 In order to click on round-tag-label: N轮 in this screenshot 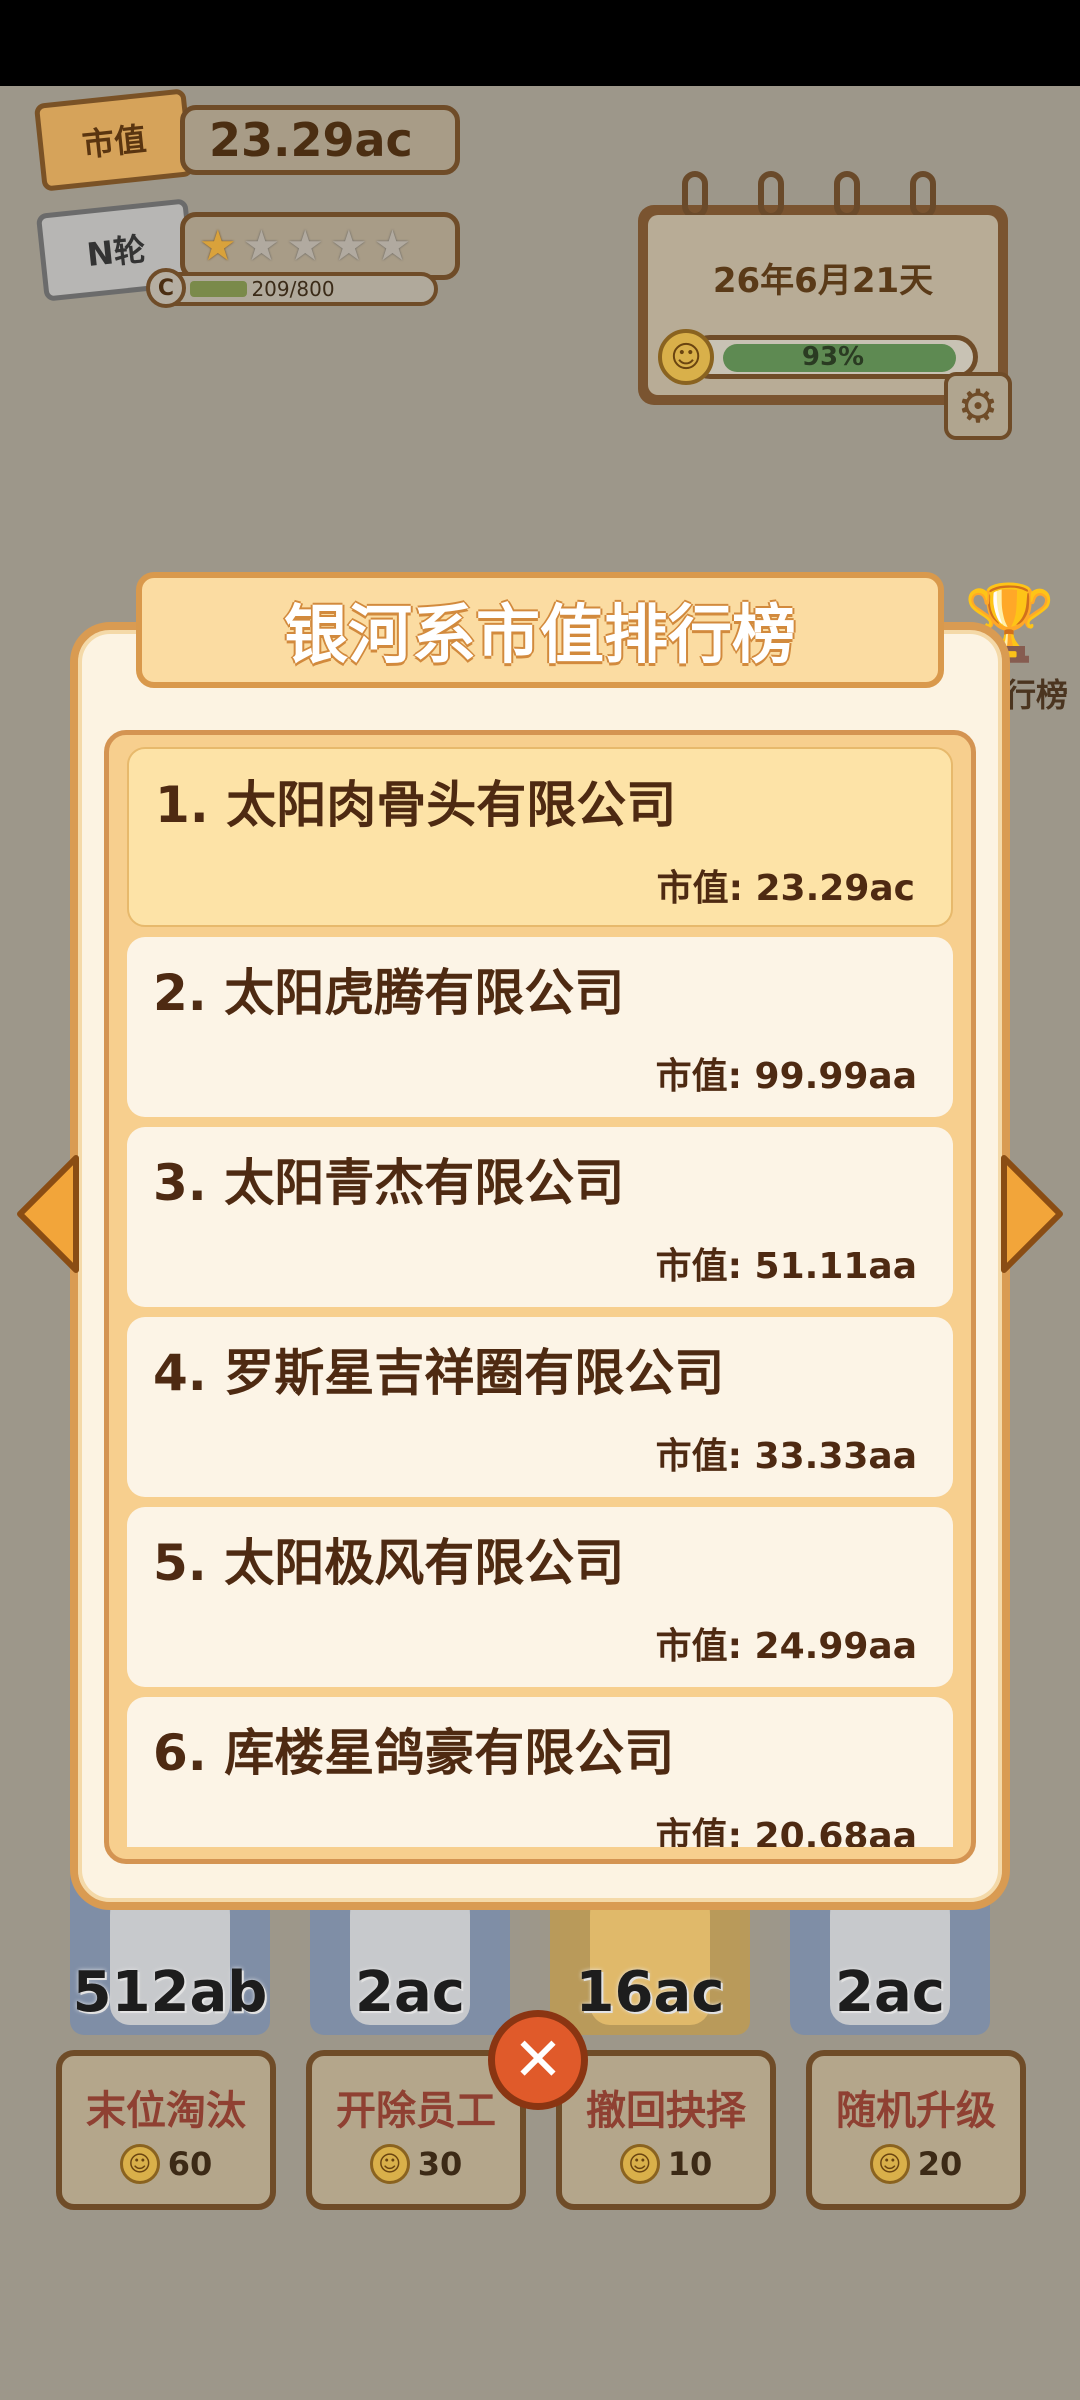, I will do `click(116, 252)`.